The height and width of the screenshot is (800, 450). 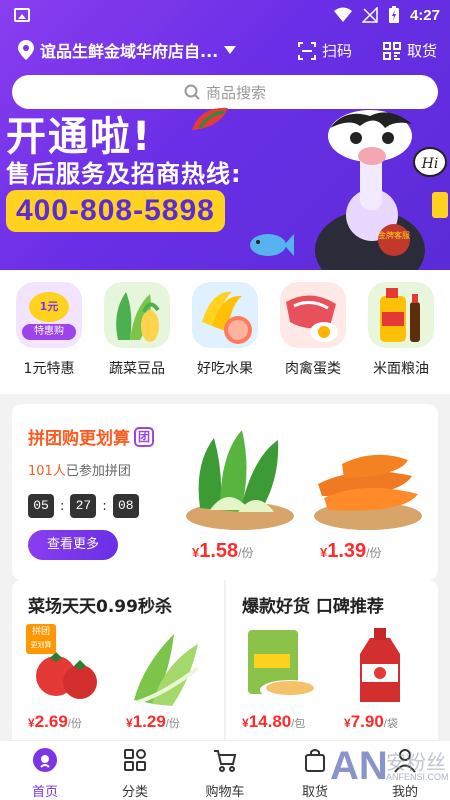 What do you see at coordinates (315, 760) in the screenshot?
I see `bag-icon` at bounding box center [315, 760].